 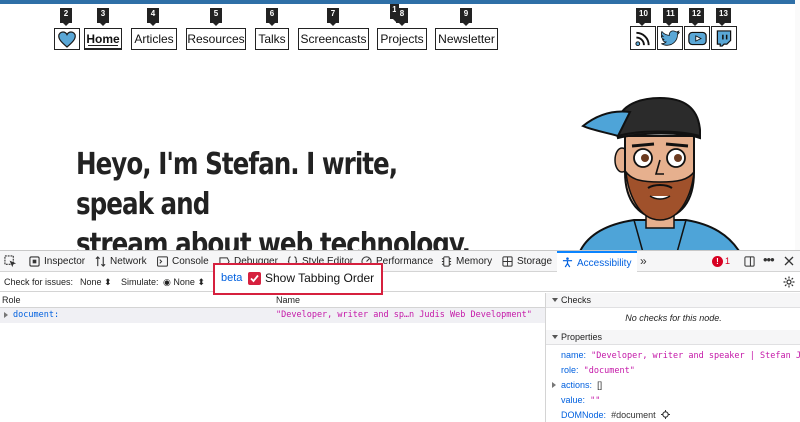 I want to click on property-role: role: "document", so click(x=598, y=370).